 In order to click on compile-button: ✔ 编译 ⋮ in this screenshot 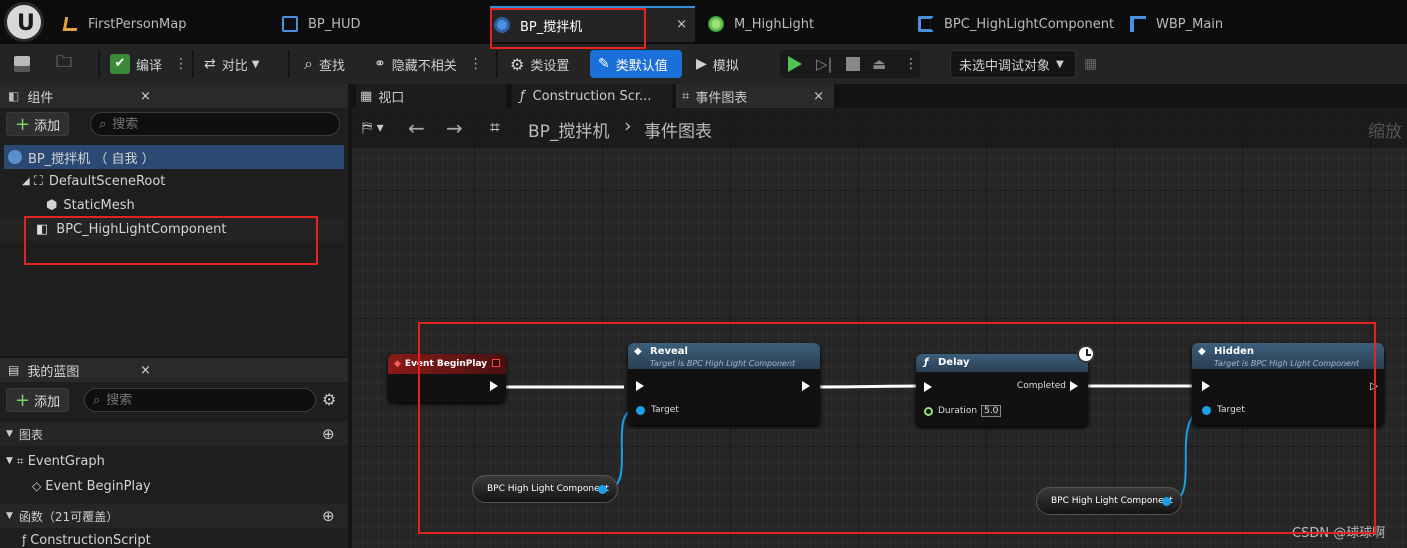, I will do `click(149, 64)`.